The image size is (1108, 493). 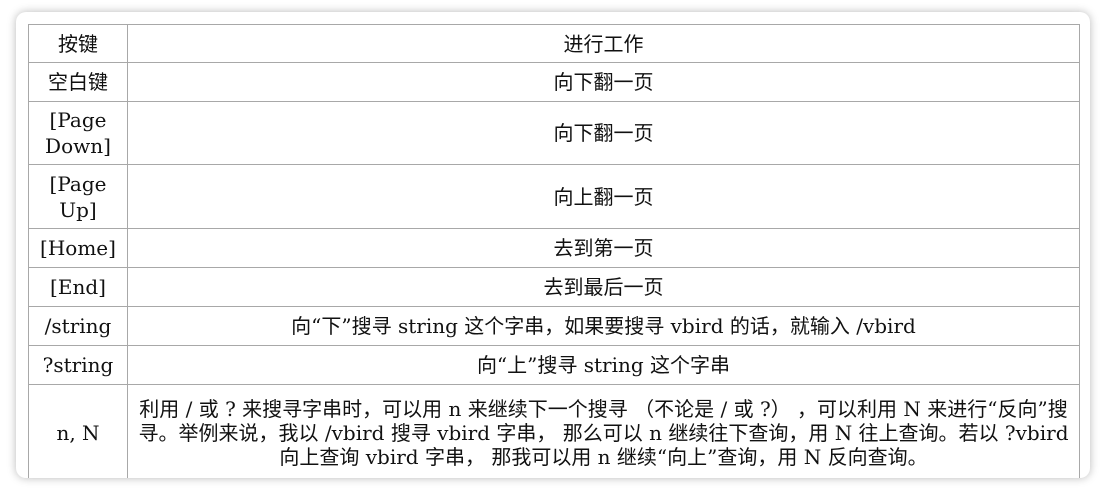 What do you see at coordinates (603, 196) in the screenshot?
I see `action-cell: 向上翻一页` at bounding box center [603, 196].